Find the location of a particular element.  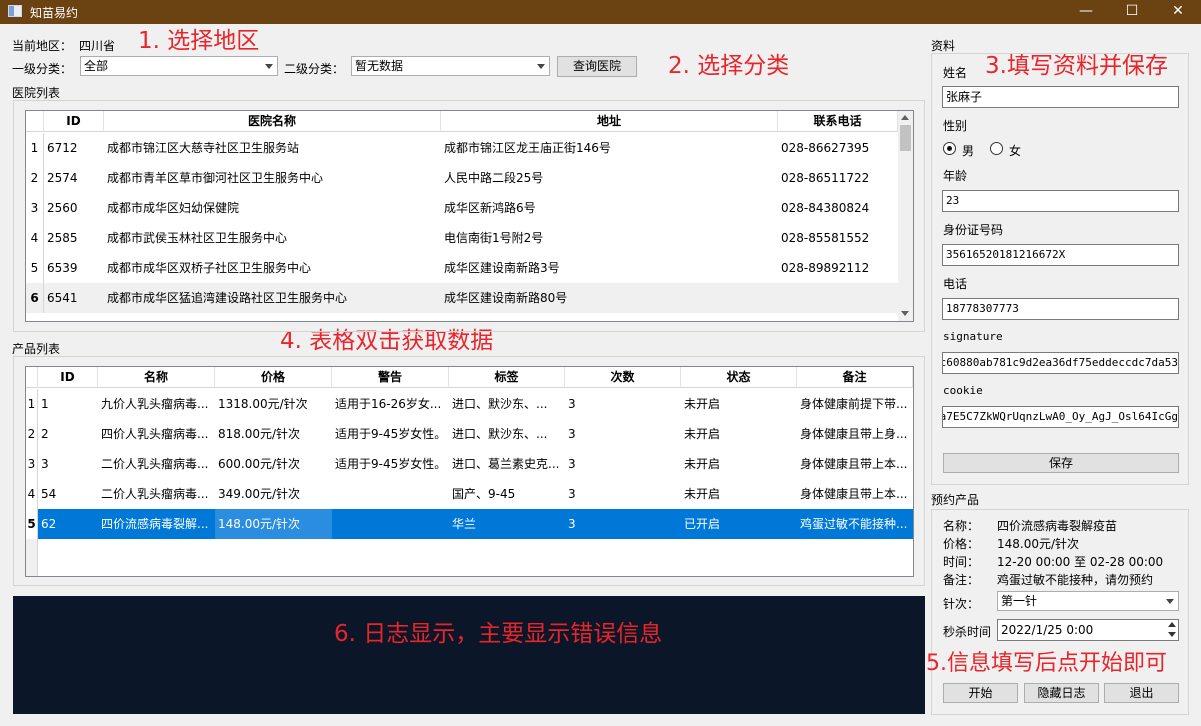

row-number: 6 is located at coordinates (35, 298).